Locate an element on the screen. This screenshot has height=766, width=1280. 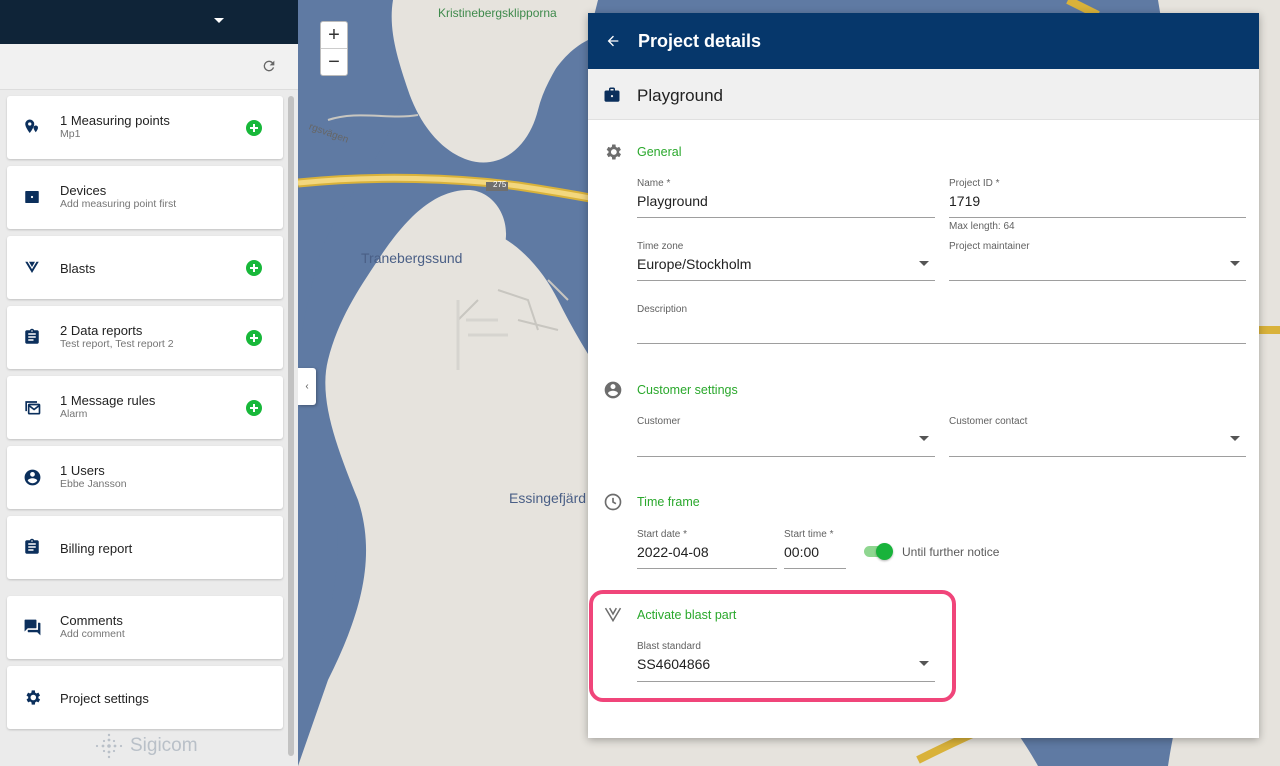
sidebar-item-title: Project settings is located at coordinates (104, 698).